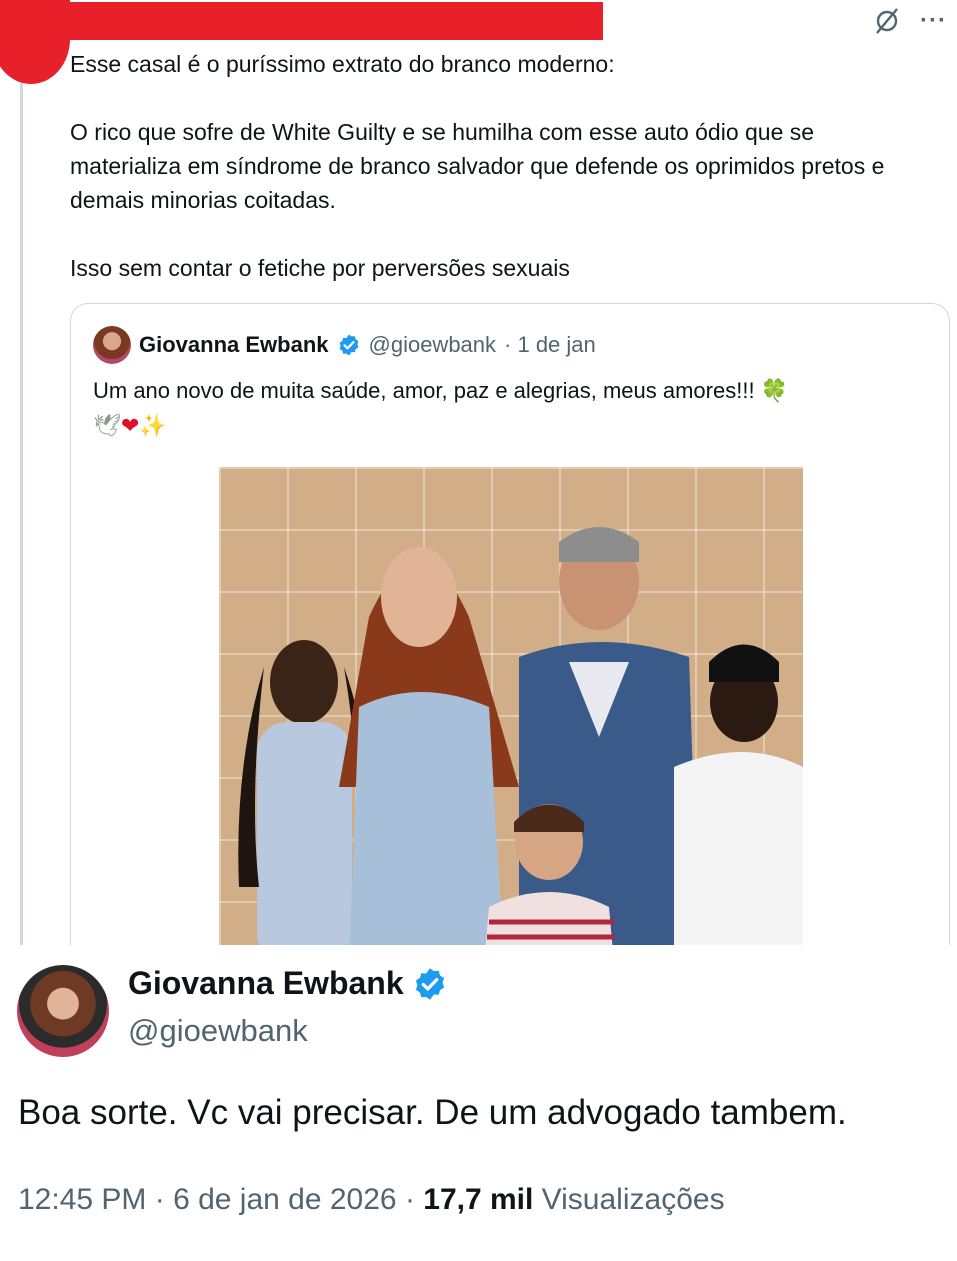 Image resolution: width=957 pixels, height=1261 pixels. What do you see at coordinates (220, 1199) in the screenshot?
I see `post-timestamp: 12:45 PM · 6 de jan de 2026 ·` at bounding box center [220, 1199].